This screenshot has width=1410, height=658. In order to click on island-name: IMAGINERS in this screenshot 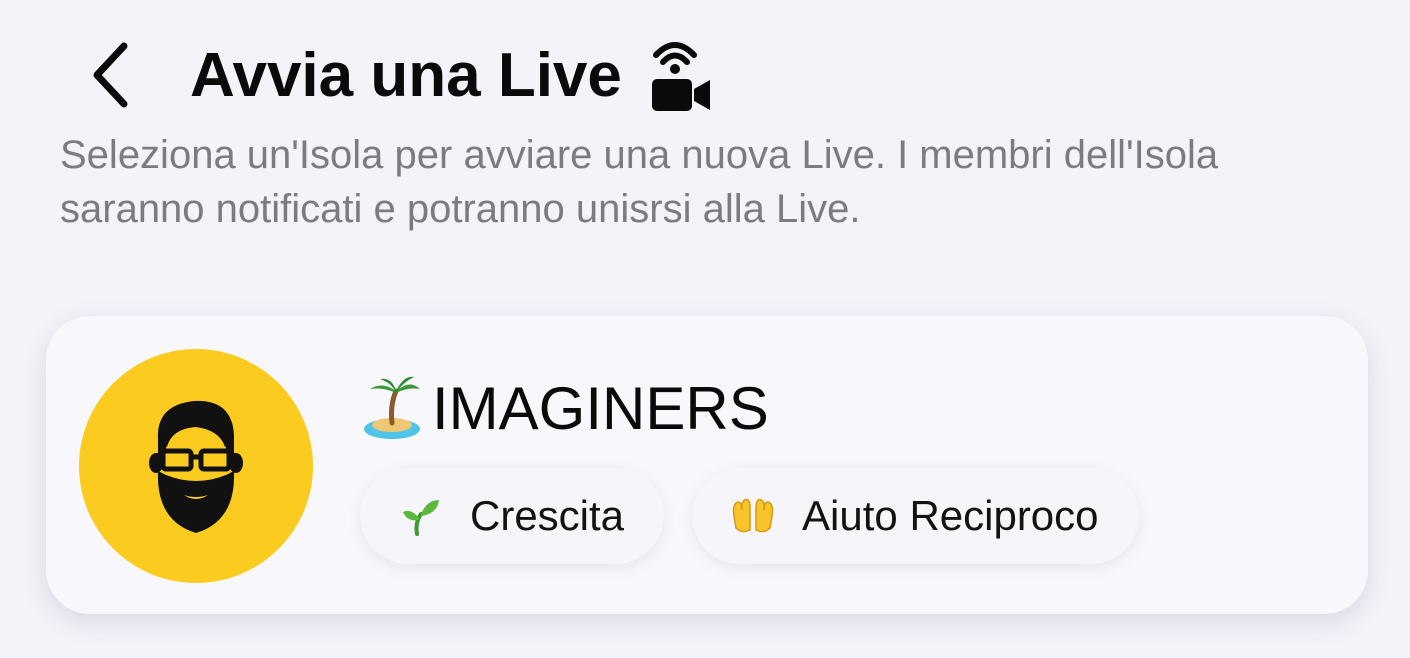, I will do `click(565, 408)`.